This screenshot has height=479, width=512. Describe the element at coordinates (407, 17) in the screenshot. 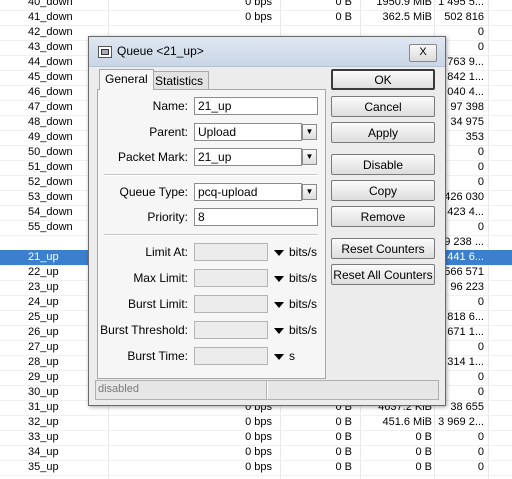

I see `total-bytes-cell: 362.5 MiB` at that location.